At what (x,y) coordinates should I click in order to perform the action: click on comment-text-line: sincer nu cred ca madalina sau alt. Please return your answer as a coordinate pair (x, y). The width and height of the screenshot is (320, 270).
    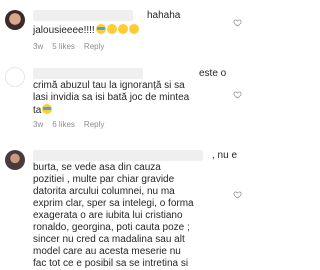
    Looking at the image, I should click on (109, 239).